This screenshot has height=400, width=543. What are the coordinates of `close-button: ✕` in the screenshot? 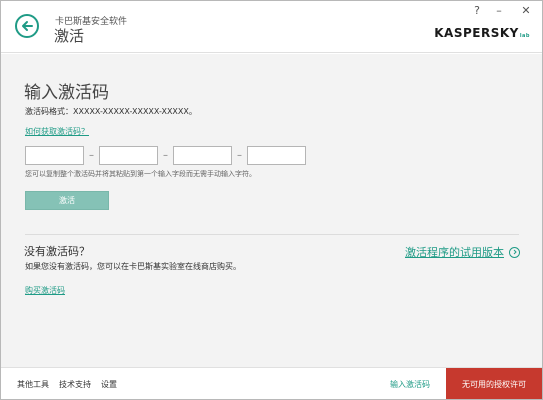 It's located at (526, 10).